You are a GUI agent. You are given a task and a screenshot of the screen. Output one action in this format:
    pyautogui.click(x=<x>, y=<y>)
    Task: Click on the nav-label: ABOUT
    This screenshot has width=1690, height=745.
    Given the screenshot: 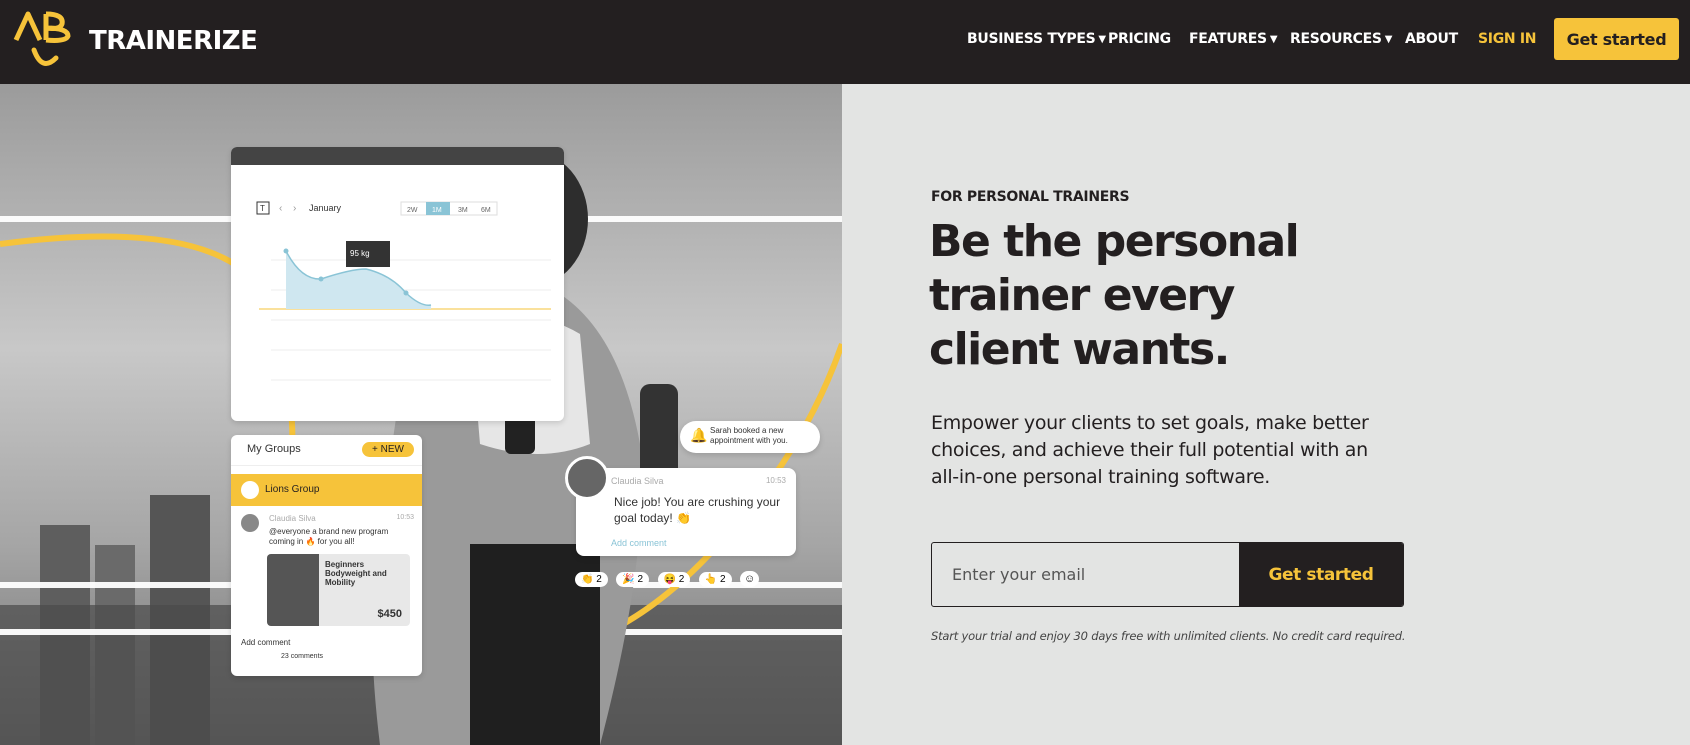 What is the action you would take?
    pyautogui.click(x=1431, y=39)
    